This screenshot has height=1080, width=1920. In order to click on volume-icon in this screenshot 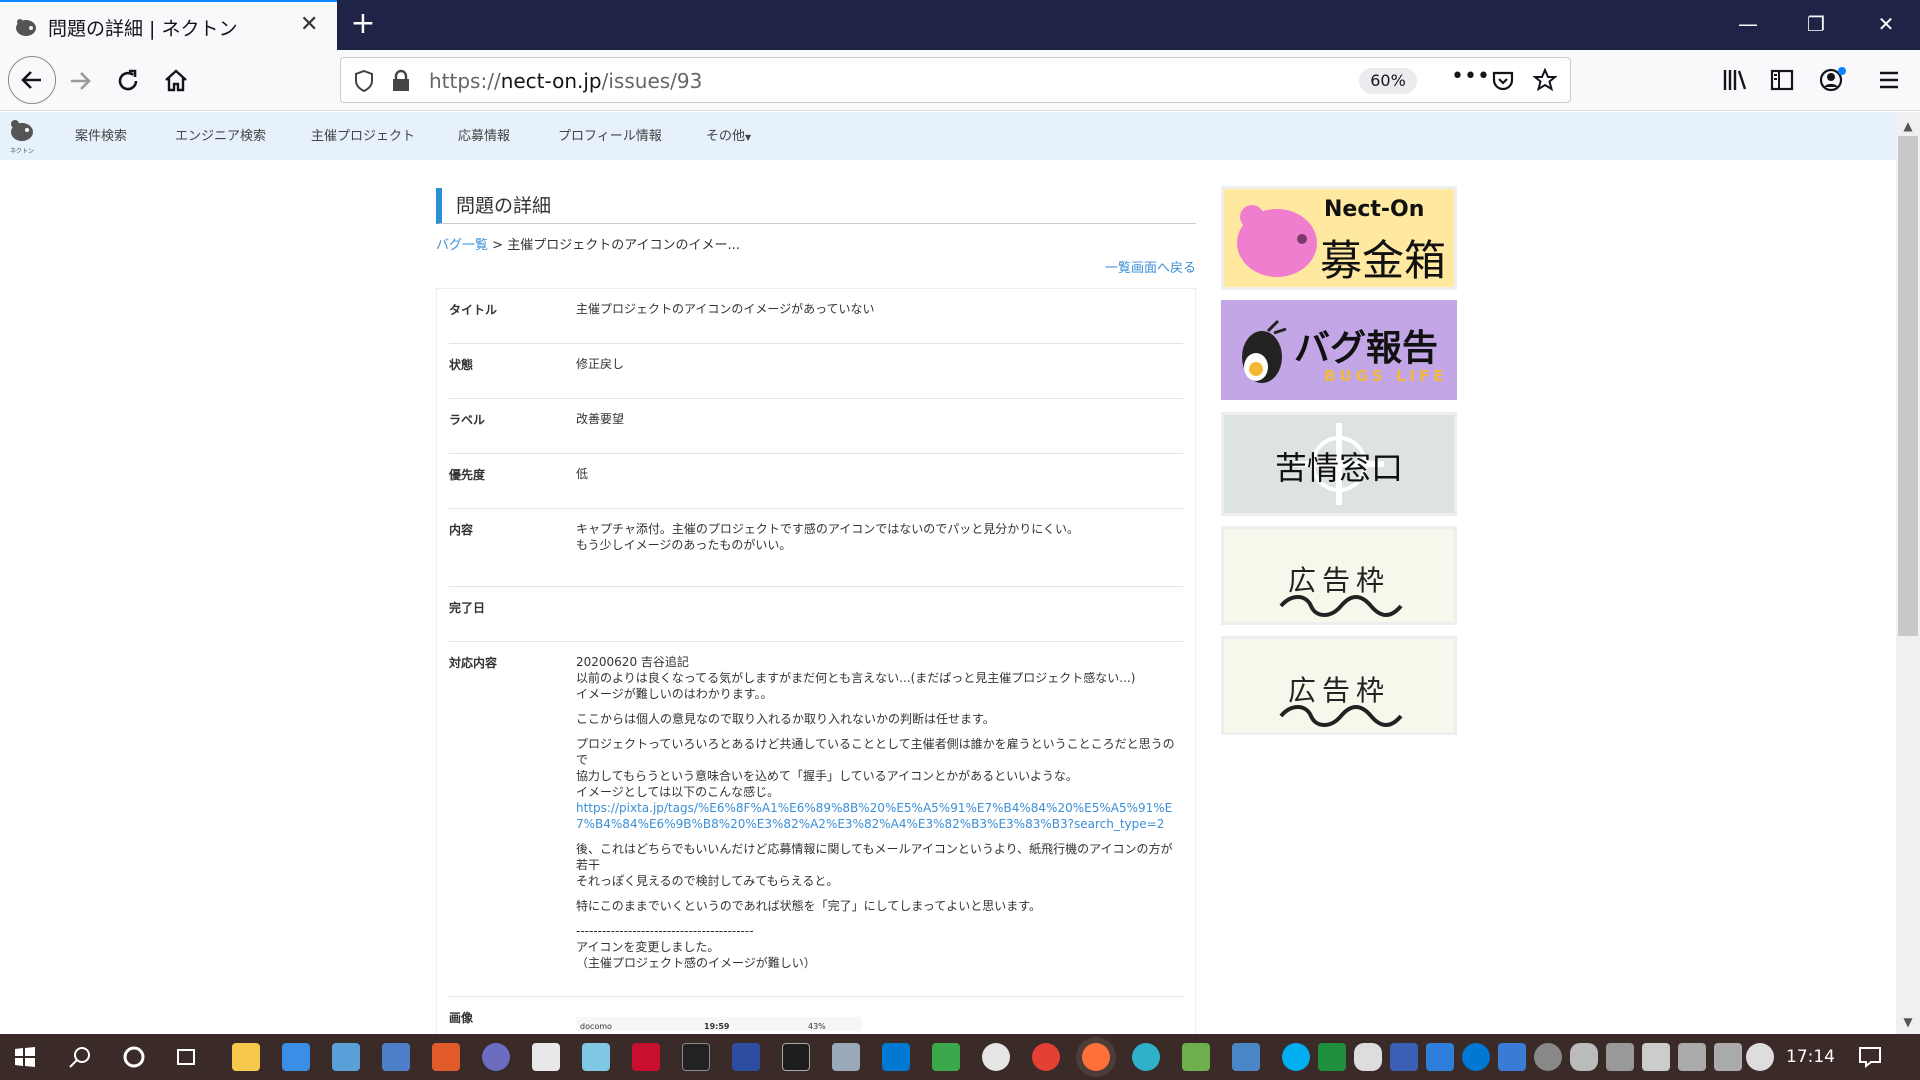, I will do `click(1692, 1057)`.